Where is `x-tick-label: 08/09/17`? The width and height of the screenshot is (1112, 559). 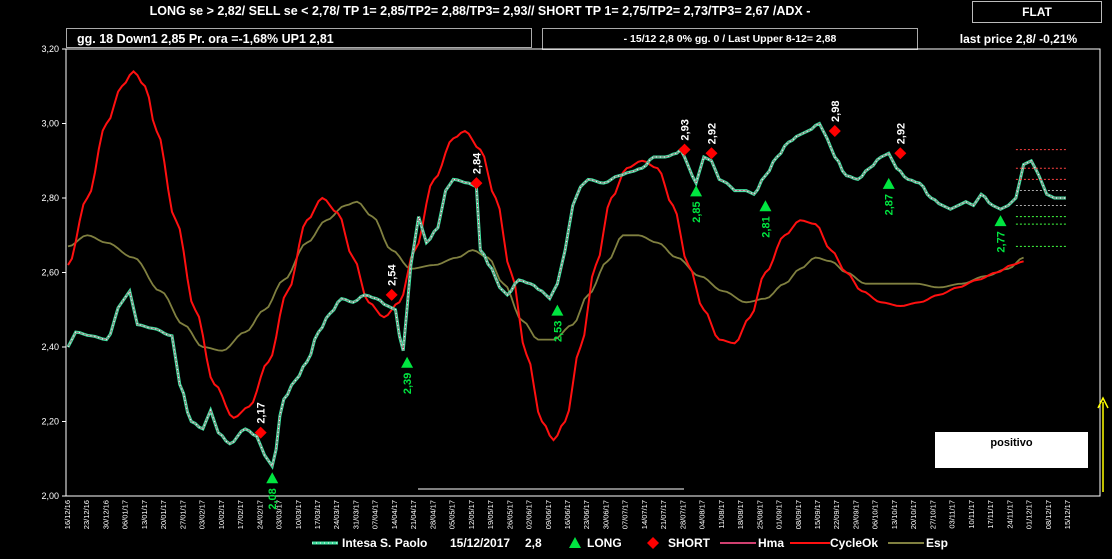 x-tick-label: 08/09/17 is located at coordinates (798, 514).